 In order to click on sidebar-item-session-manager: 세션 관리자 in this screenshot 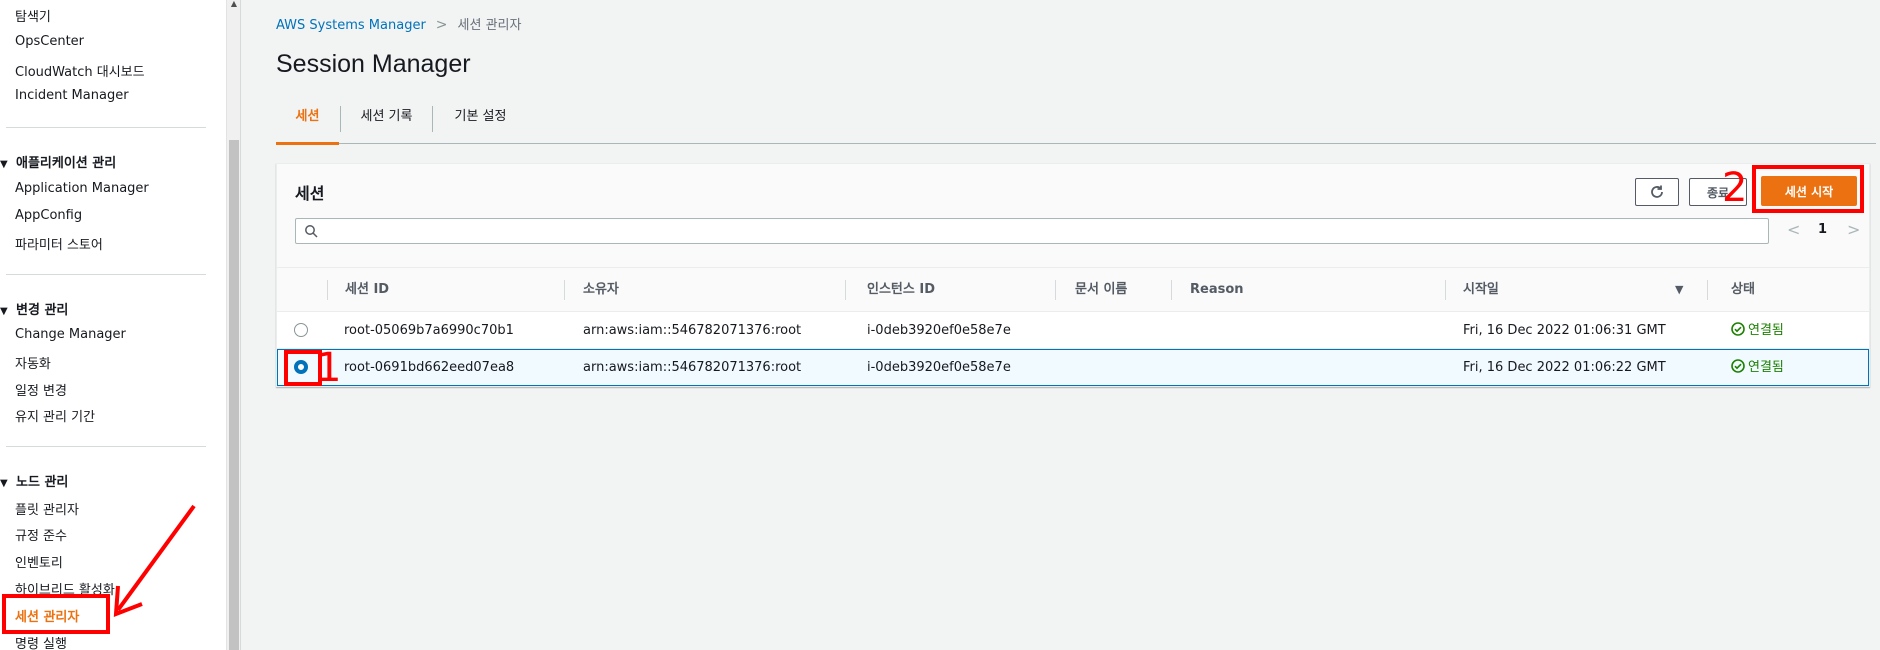, I will do `click(47, 615)`.